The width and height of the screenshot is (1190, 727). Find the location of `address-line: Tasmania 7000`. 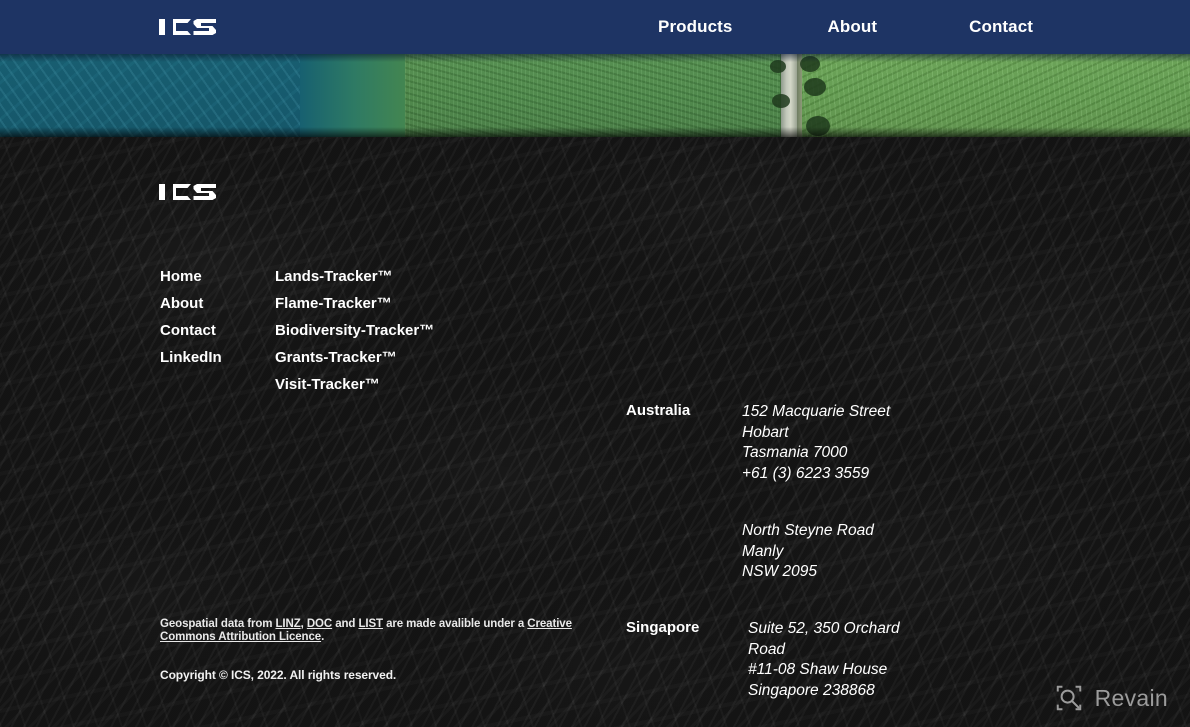

address-line: Tasmania 7000 is located at coordinates (795, 452).